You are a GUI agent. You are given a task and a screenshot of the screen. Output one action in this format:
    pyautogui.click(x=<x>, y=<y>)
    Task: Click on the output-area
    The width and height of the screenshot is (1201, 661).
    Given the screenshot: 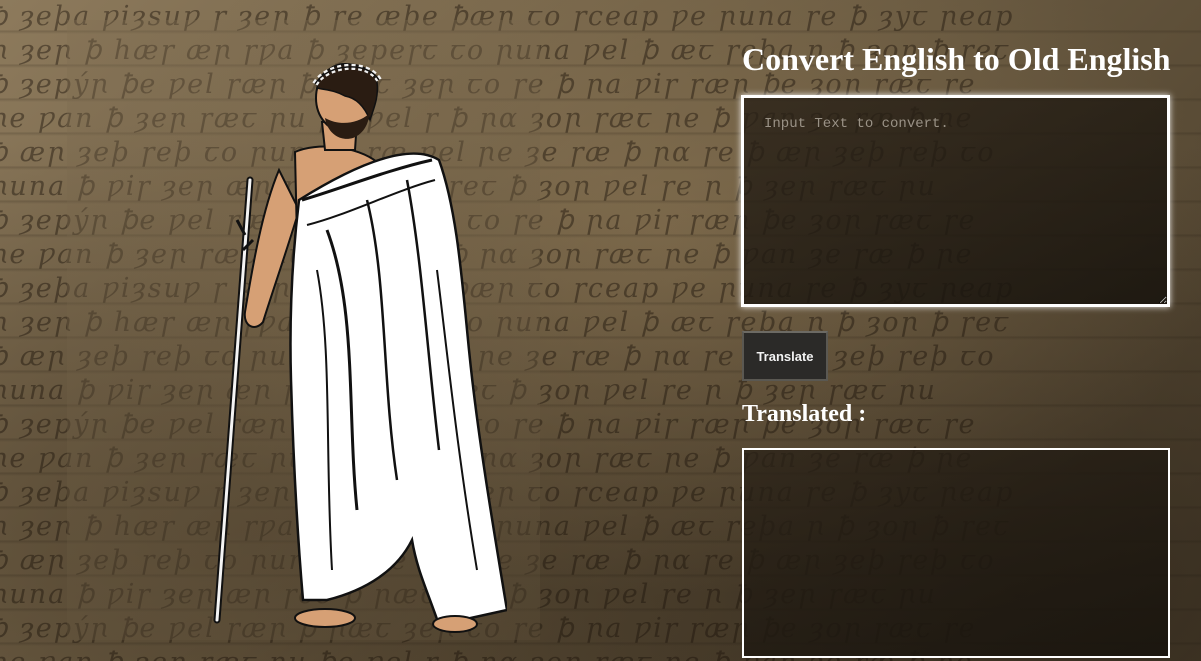 What is the action you would take?
    pyautogui.click(x=956, y=553)
    